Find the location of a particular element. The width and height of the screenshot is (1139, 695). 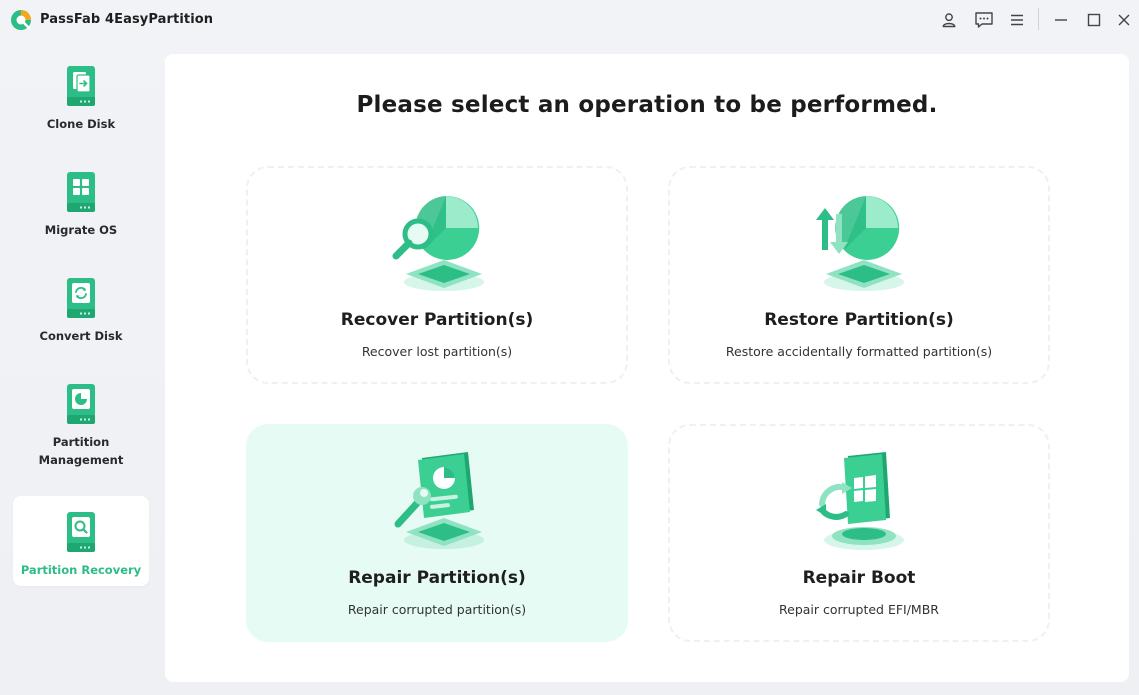

migrate-os-icon is located at coordinates (81, 192).